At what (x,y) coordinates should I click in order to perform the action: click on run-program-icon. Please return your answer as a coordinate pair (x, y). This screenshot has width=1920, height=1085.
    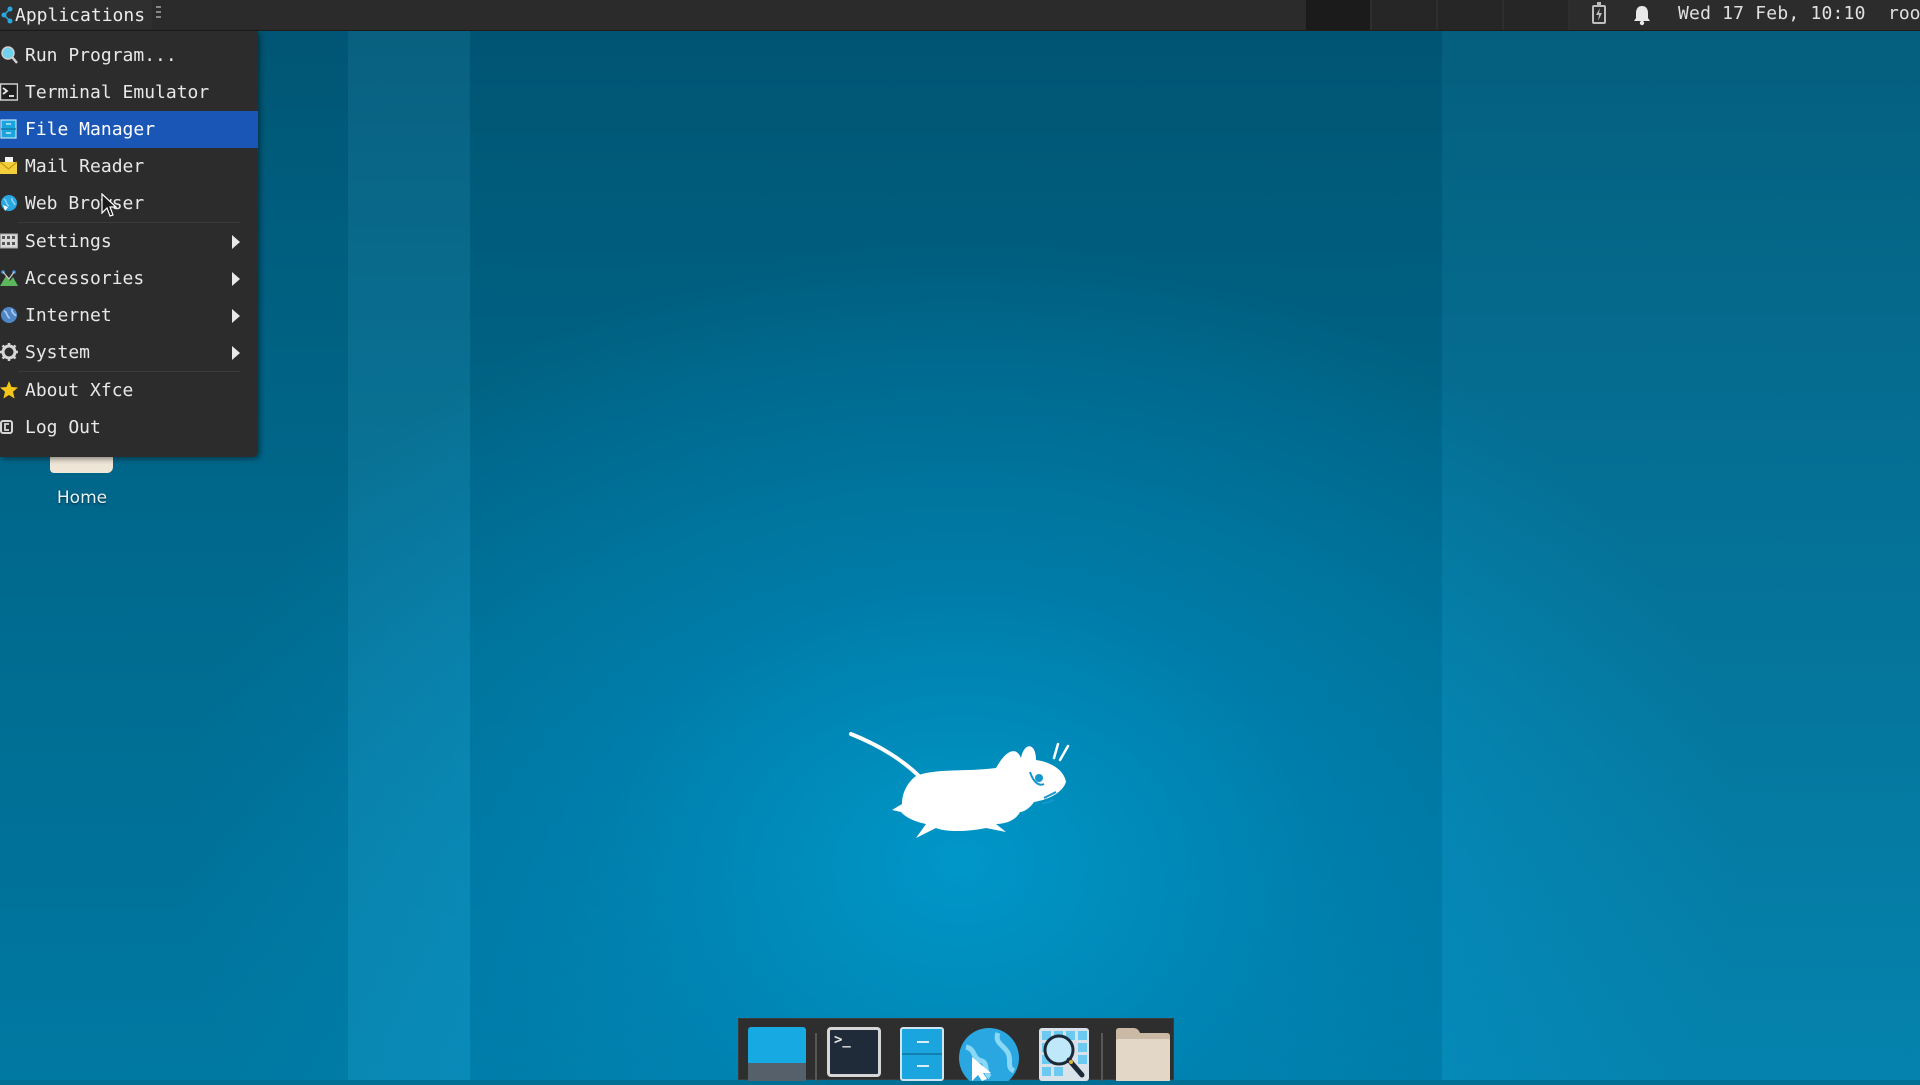
    Looking at the image, I should click on (9, 55).